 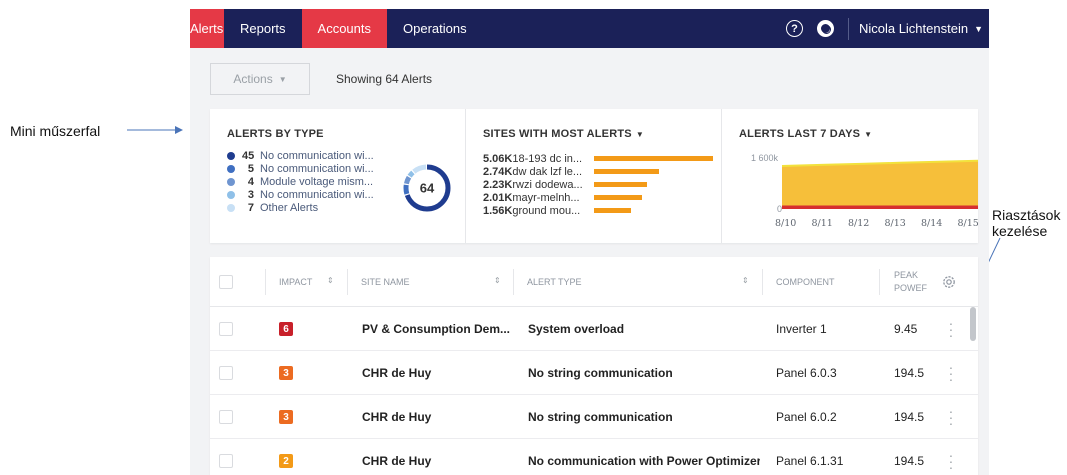 I want to click on th-impact: IMPACT, so click(x=295, y=282).